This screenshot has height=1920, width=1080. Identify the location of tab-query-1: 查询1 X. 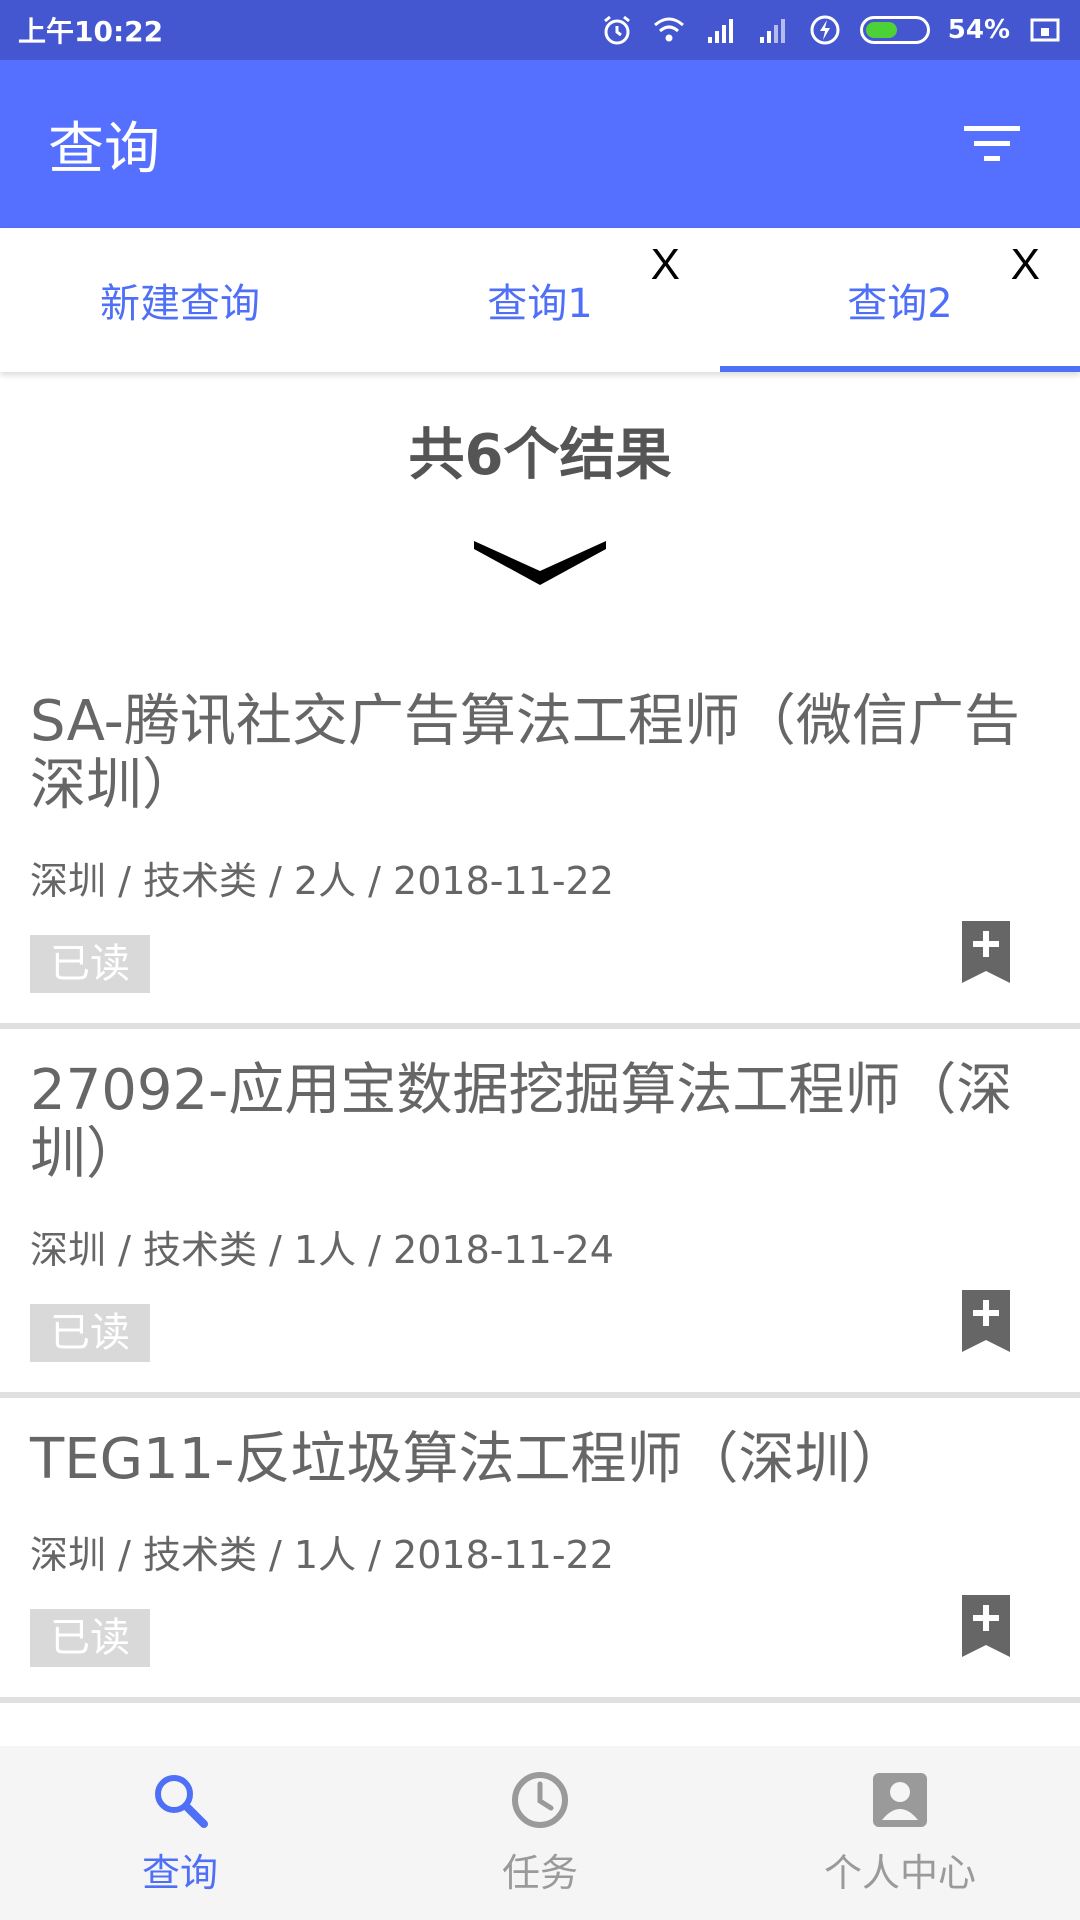
(540, 300).